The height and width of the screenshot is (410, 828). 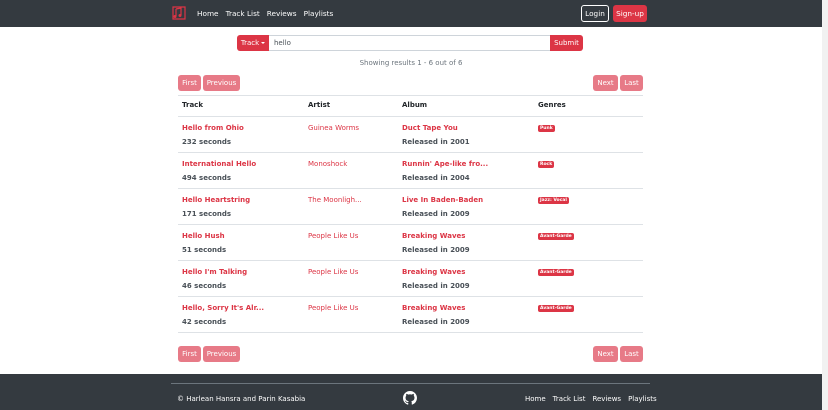 What do you see at coordinates (605, 354) in the screenshot?
I see `next-page-button-bottom: Next` at bounding box center [605, 354].